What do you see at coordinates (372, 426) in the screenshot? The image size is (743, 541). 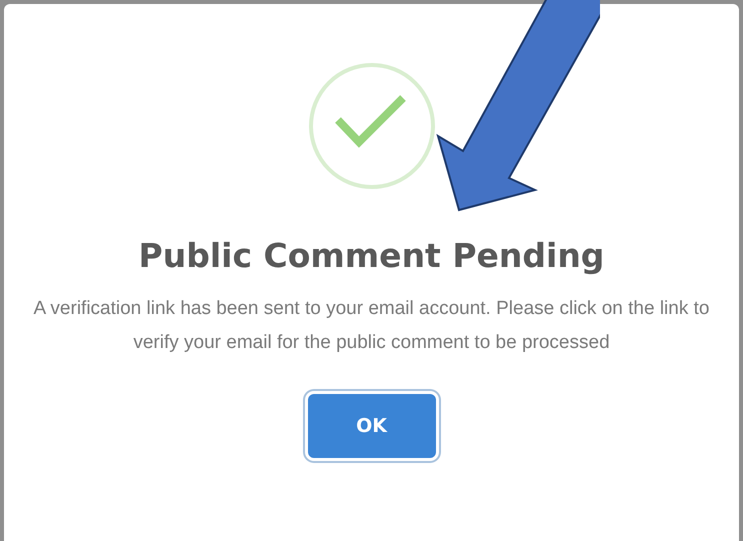 I see `ok-button: OK` at bounding box center [372, 426].